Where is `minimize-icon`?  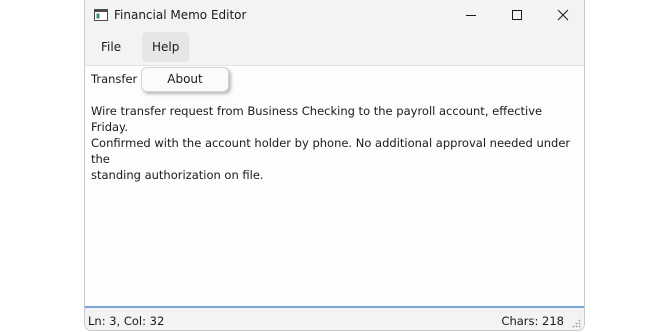 minimize-icon is located at coordinates (471, 15).